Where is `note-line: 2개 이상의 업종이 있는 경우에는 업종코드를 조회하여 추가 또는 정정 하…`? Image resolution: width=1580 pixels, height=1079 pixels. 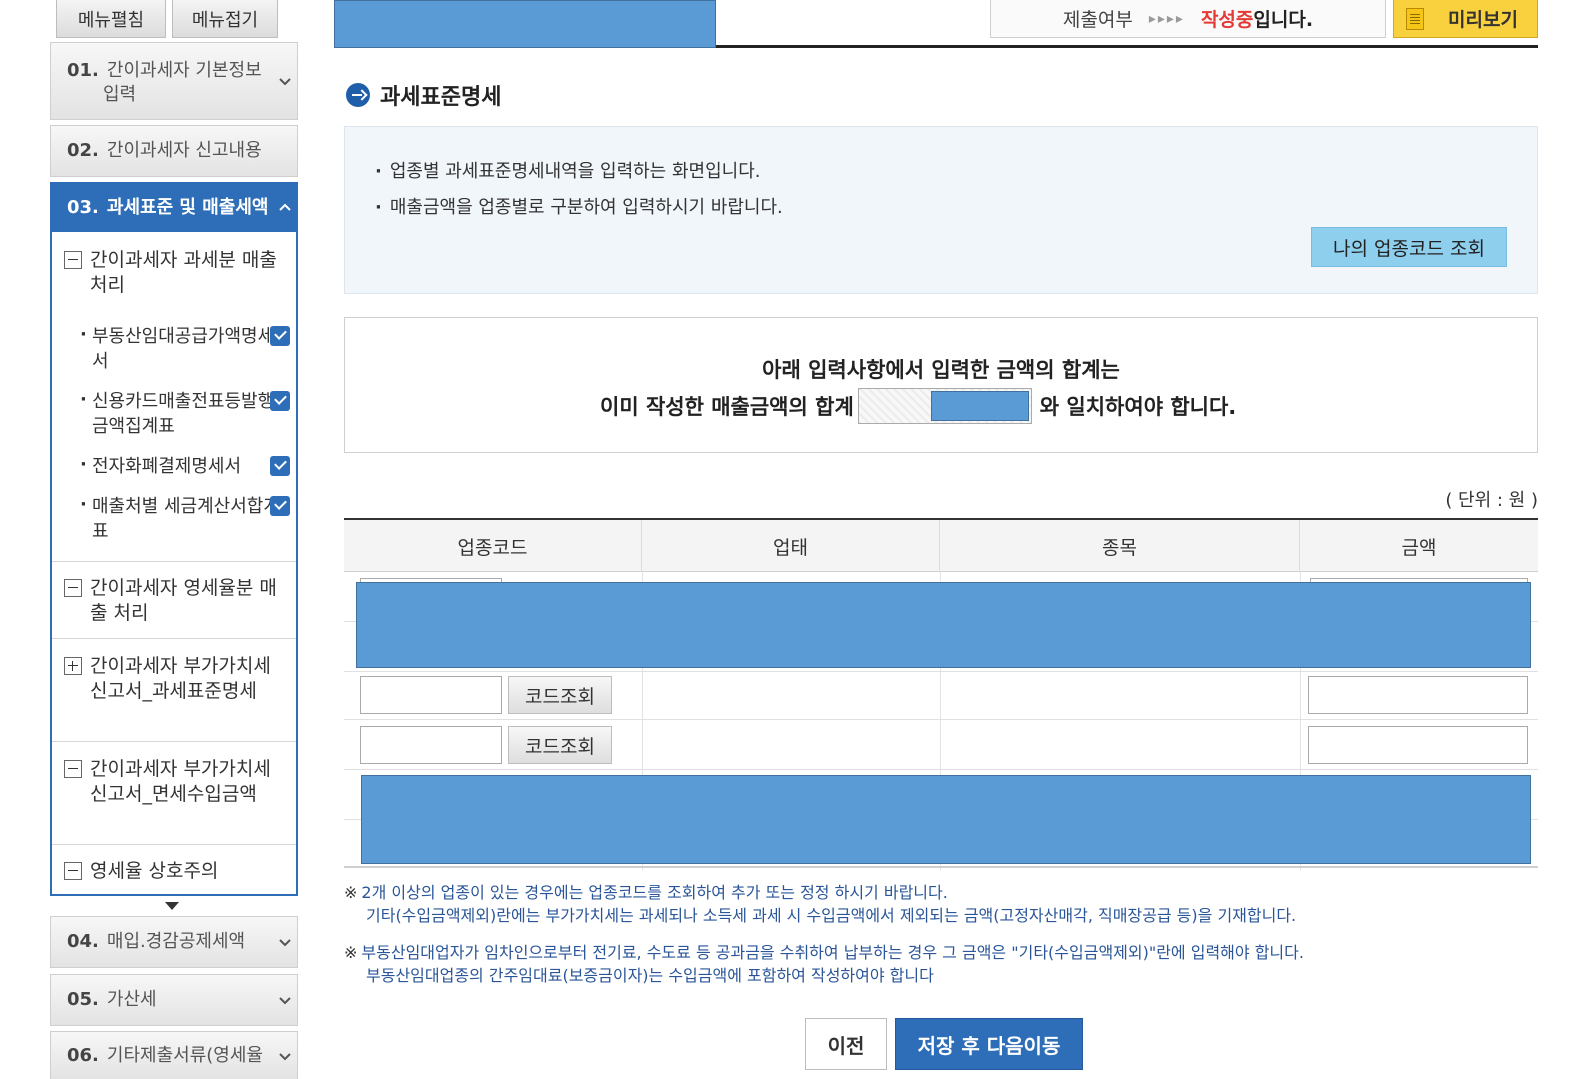 note-line: 2개 이상의 업종이 있는 경우에는 업종코드를 조회하여 추가 또는 정정 하… is located at coordinates (654, 892).